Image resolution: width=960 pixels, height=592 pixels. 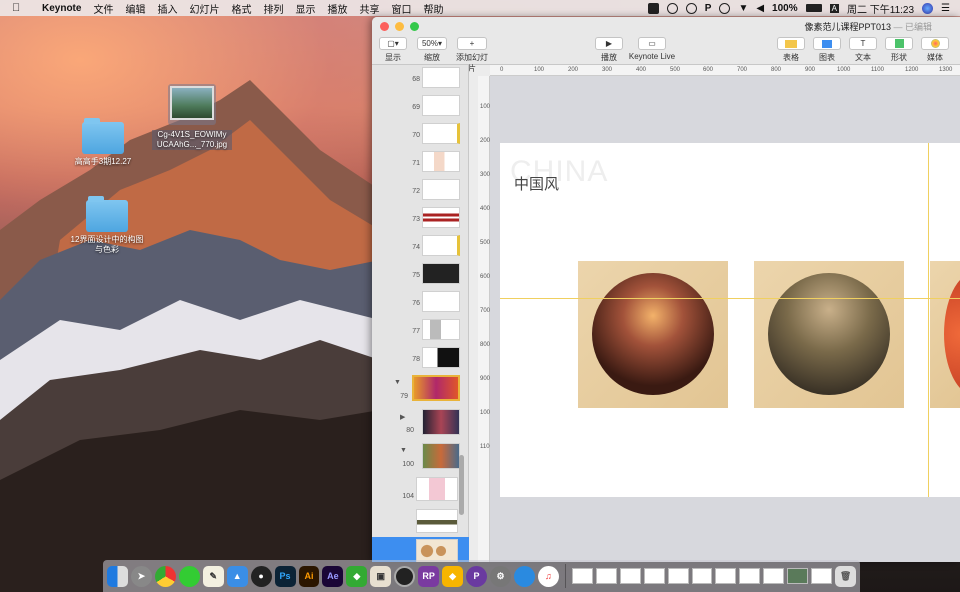 I want to click on wifi-icon: ▼, so click(x=743, y=8).